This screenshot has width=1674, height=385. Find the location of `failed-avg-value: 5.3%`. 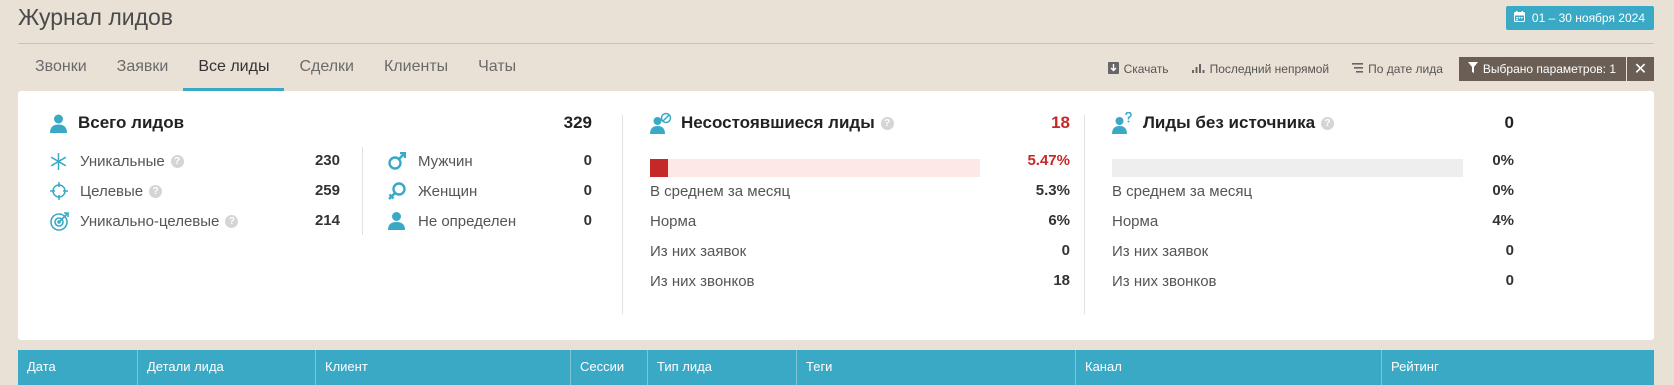

failed-avg-value: 5.3% is located at coordinates (1052, 190).